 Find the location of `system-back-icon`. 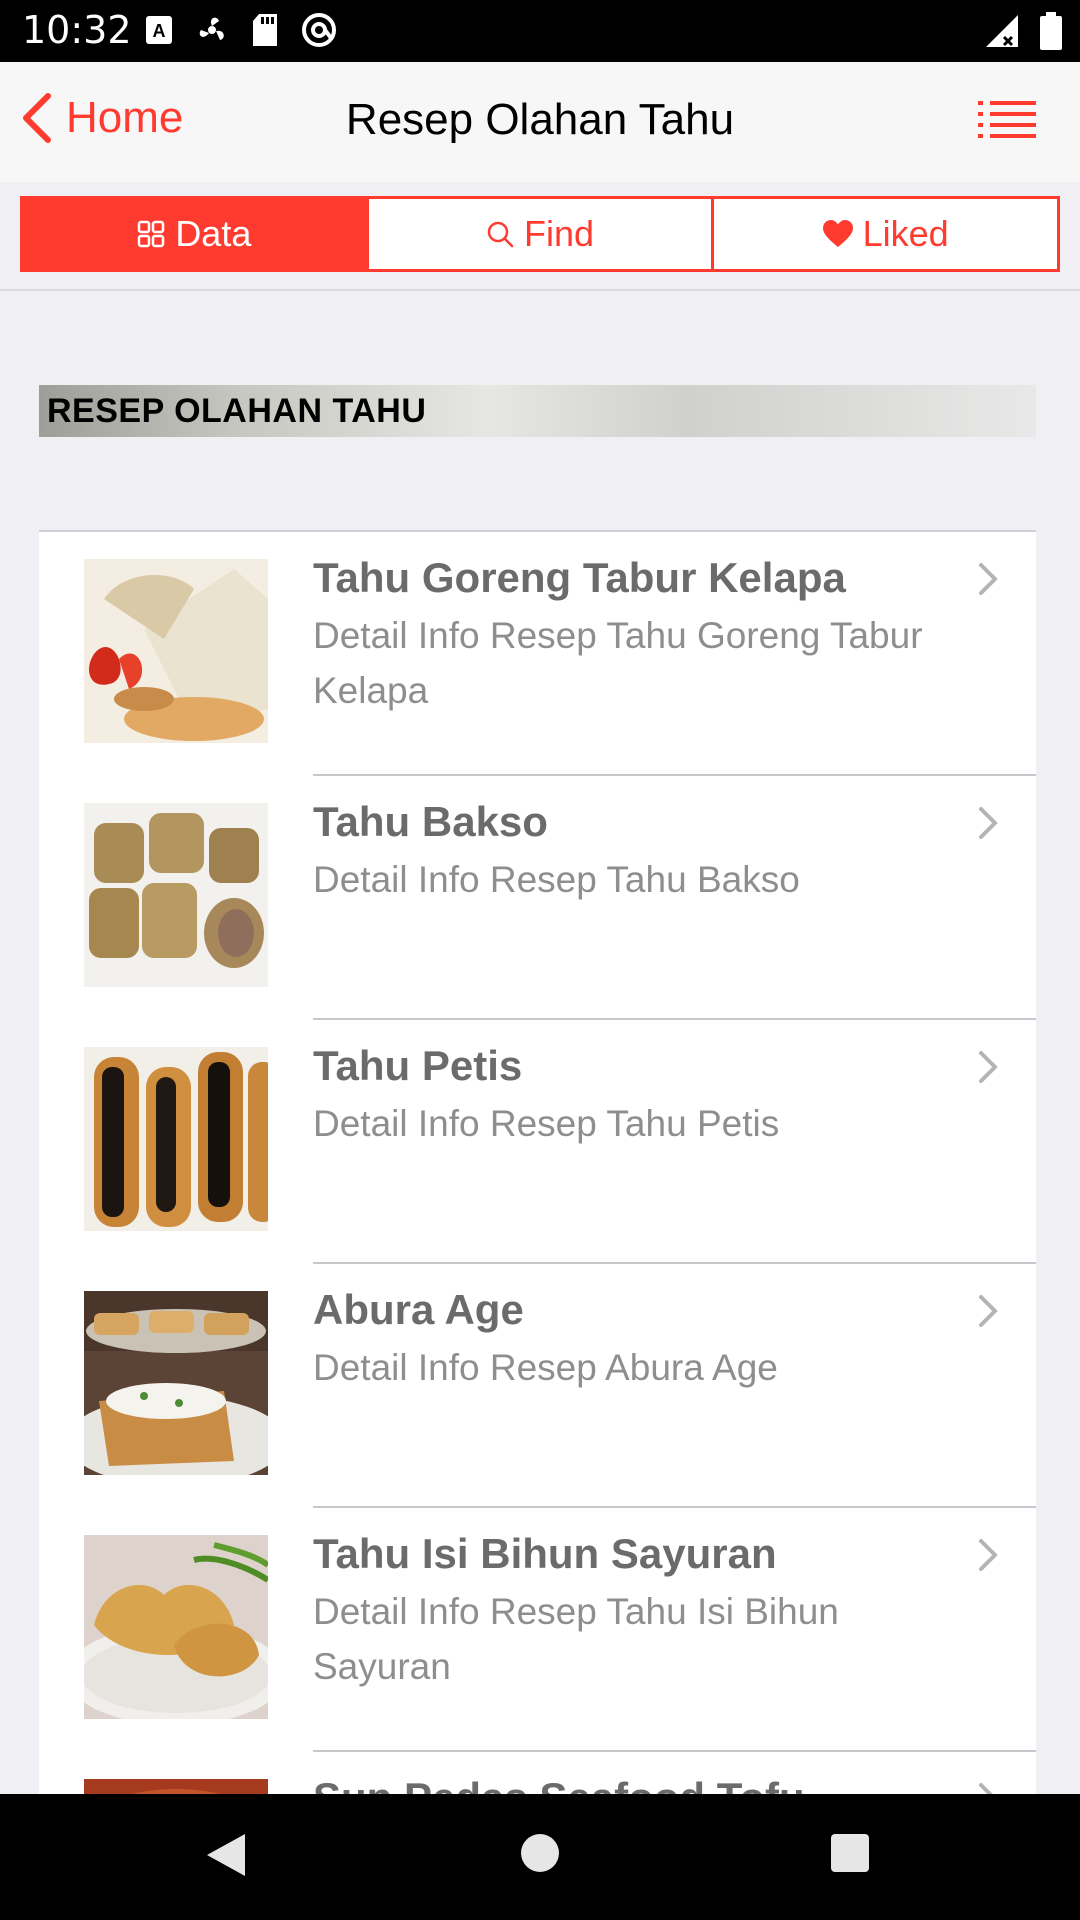

system-back-icon is located at coordinates (226, 1855).